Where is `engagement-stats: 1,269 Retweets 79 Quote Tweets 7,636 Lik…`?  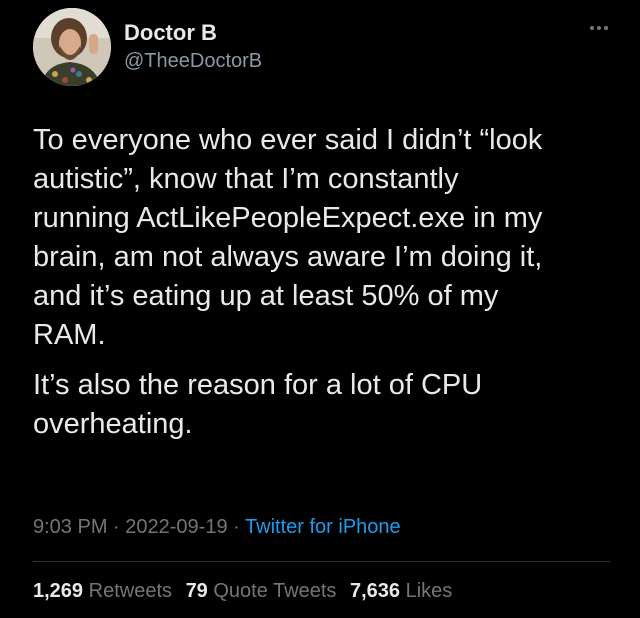 engagement-stats: 1,269 Retweets 79 Quote Tweets 7,636 Lik… is located at coordinates (246, 591).